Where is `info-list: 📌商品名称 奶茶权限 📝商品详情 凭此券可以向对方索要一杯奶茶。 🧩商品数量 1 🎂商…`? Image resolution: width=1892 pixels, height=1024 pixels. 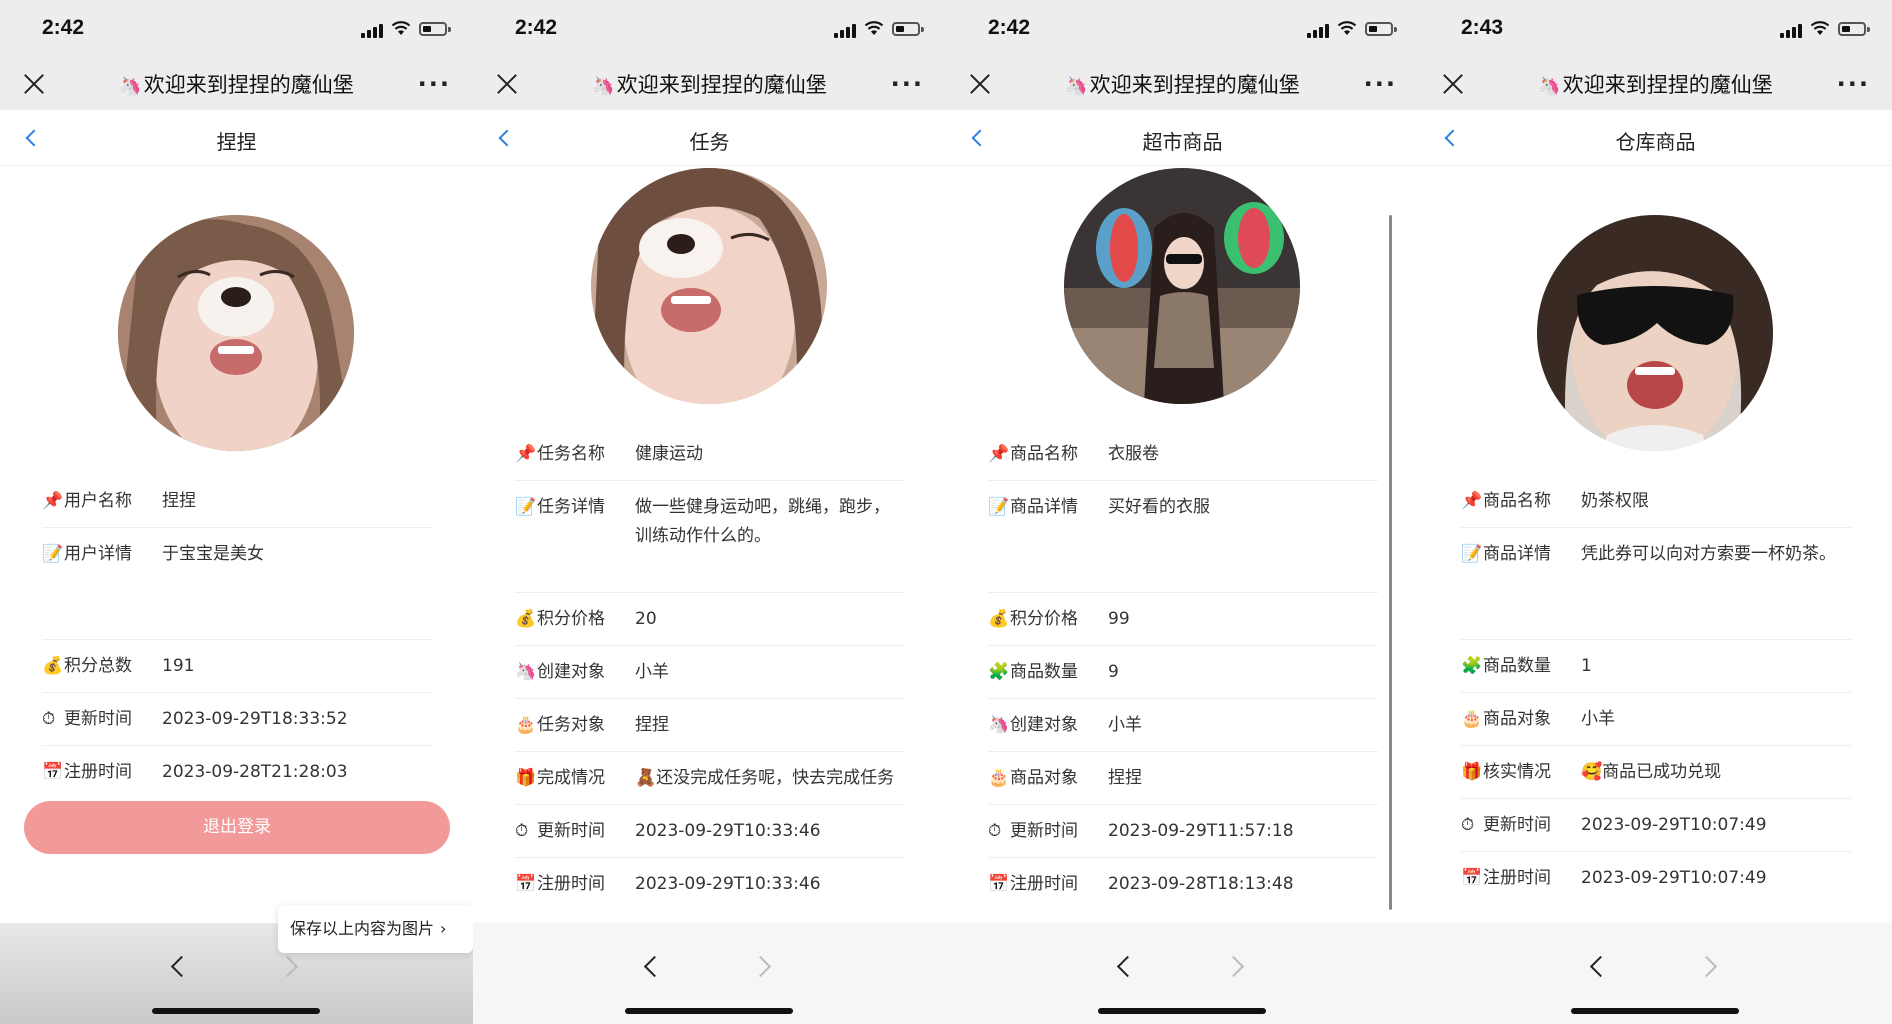
info-list: 📌商品名称 奶茶权限 📝商品详情 凭此券可以向对方索要一杯奶茶。 🧩商品数量 1 🎂商… is located at coordinates (1656, 690).